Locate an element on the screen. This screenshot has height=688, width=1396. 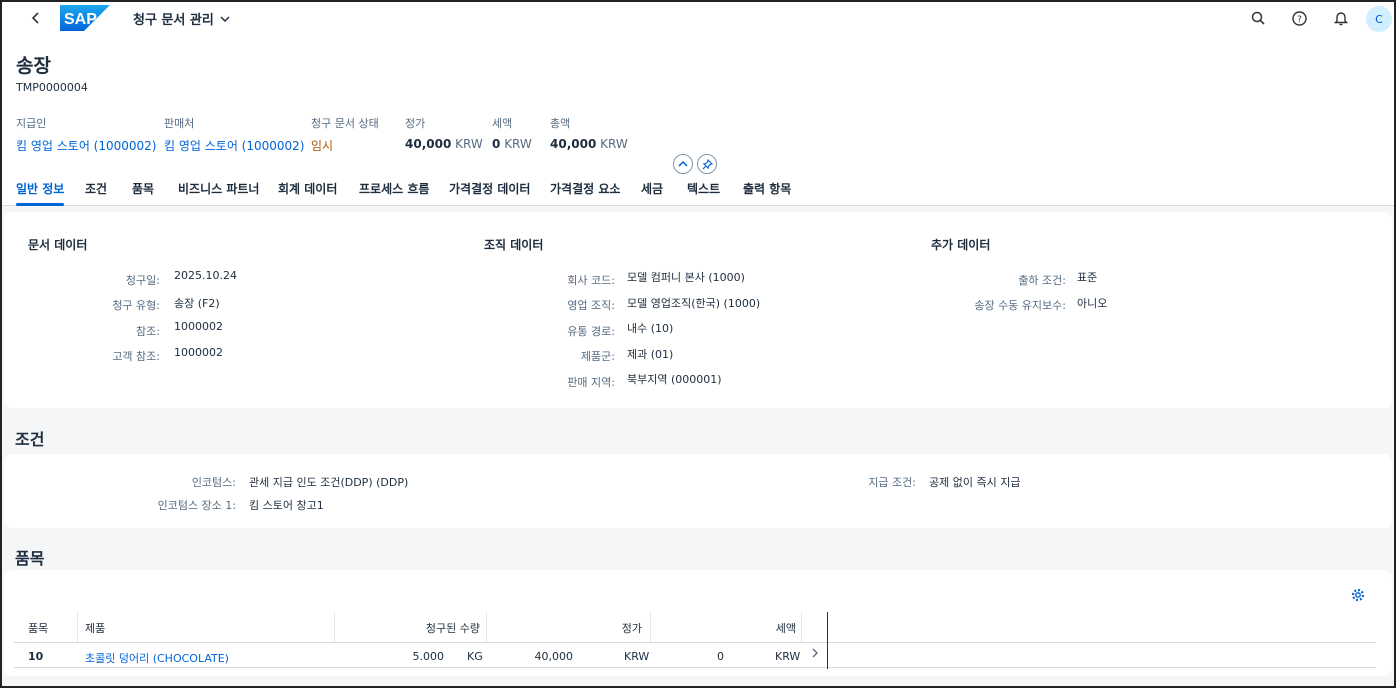
chevron-up-icon is located at coordinates (683, 163).